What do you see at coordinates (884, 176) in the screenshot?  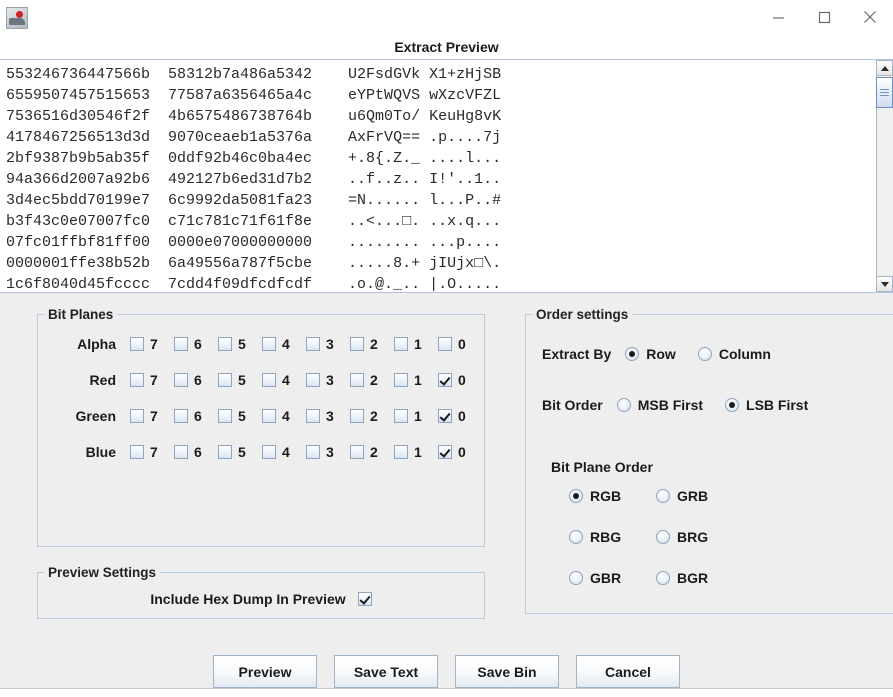 I see `preview-scrollbar` at bounding box center [884, 176].